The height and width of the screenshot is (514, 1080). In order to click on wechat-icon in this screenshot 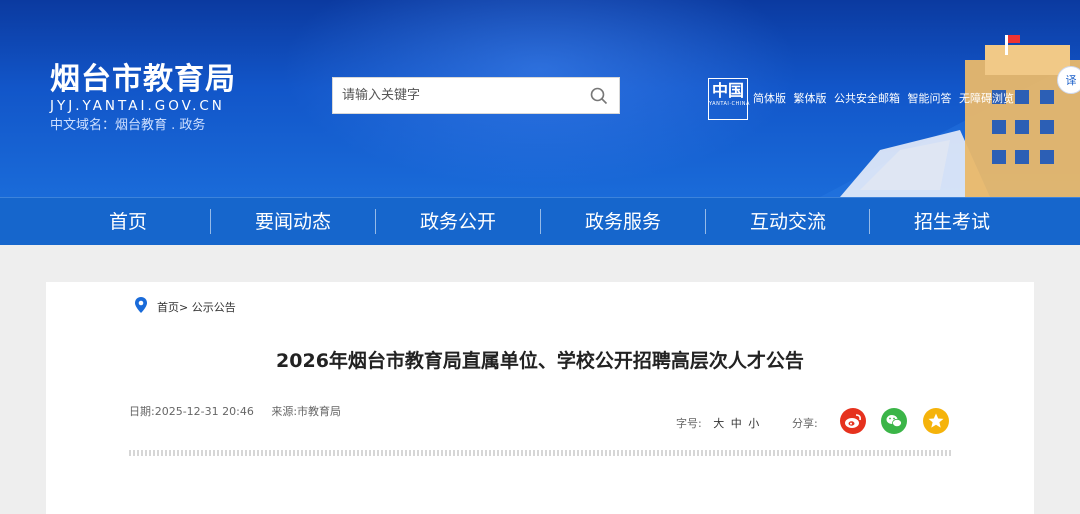, I will do `click(894, 421)`.